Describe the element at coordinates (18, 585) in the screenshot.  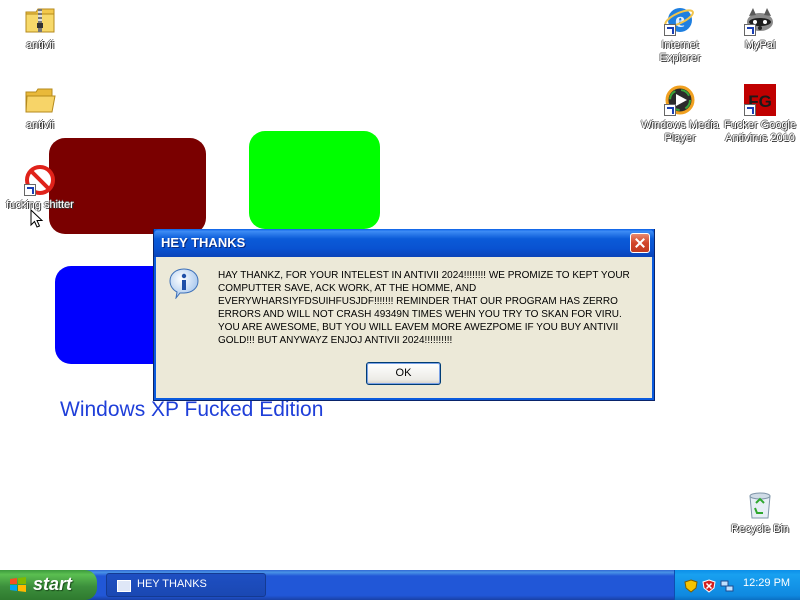
I see `windows-logo-icon` at that location.